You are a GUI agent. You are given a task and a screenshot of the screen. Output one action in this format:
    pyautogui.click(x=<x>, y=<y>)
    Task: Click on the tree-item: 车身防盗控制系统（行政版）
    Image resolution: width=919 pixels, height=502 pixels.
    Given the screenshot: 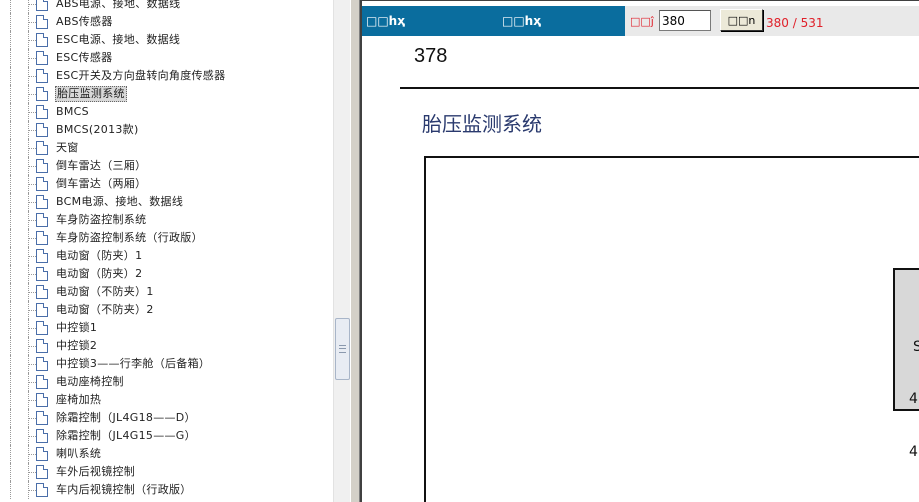 What is the action you would take?
    pyautogui.click(x=166, y=238)
    